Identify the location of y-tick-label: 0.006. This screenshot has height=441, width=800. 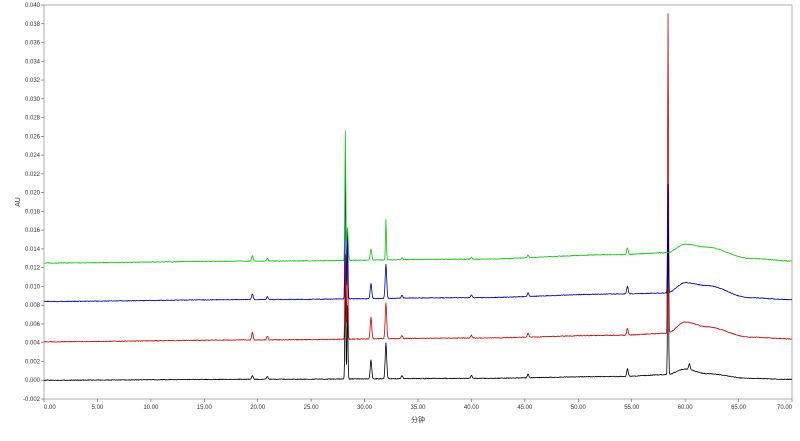
(33, 325).